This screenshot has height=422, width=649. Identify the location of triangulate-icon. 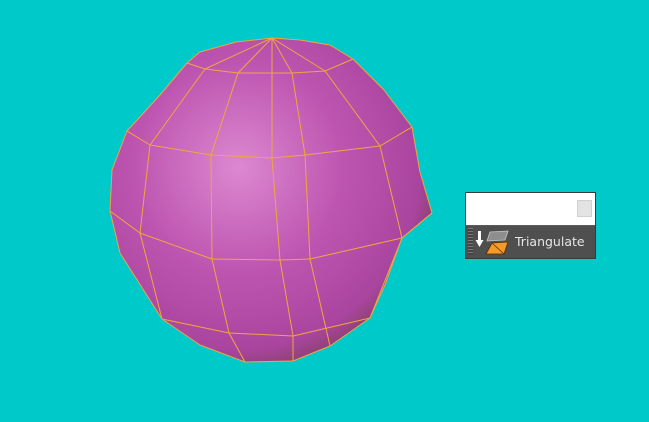
(492, 242).